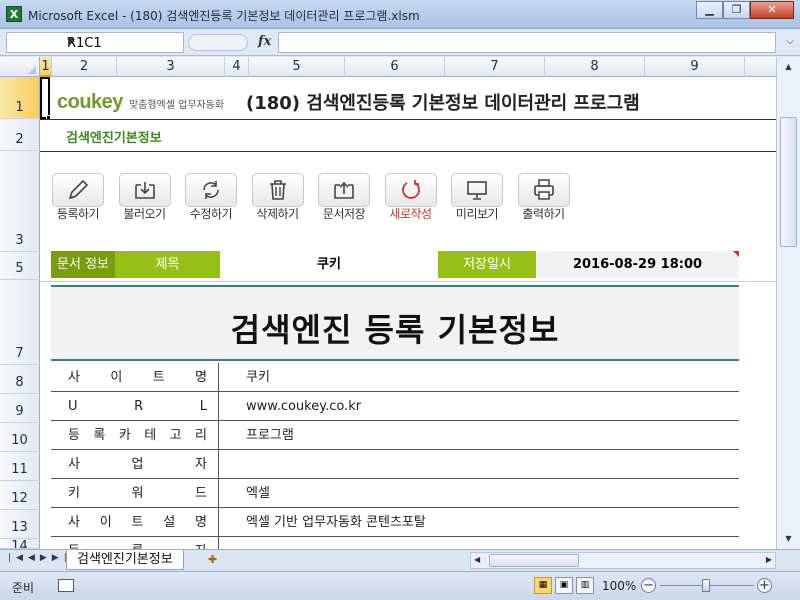  What do you see at coordinates (395, 435) in the screenshot?
I see `table-row: 등 록 카 테 고 리 프로그램` at bounding box center [395, 435].